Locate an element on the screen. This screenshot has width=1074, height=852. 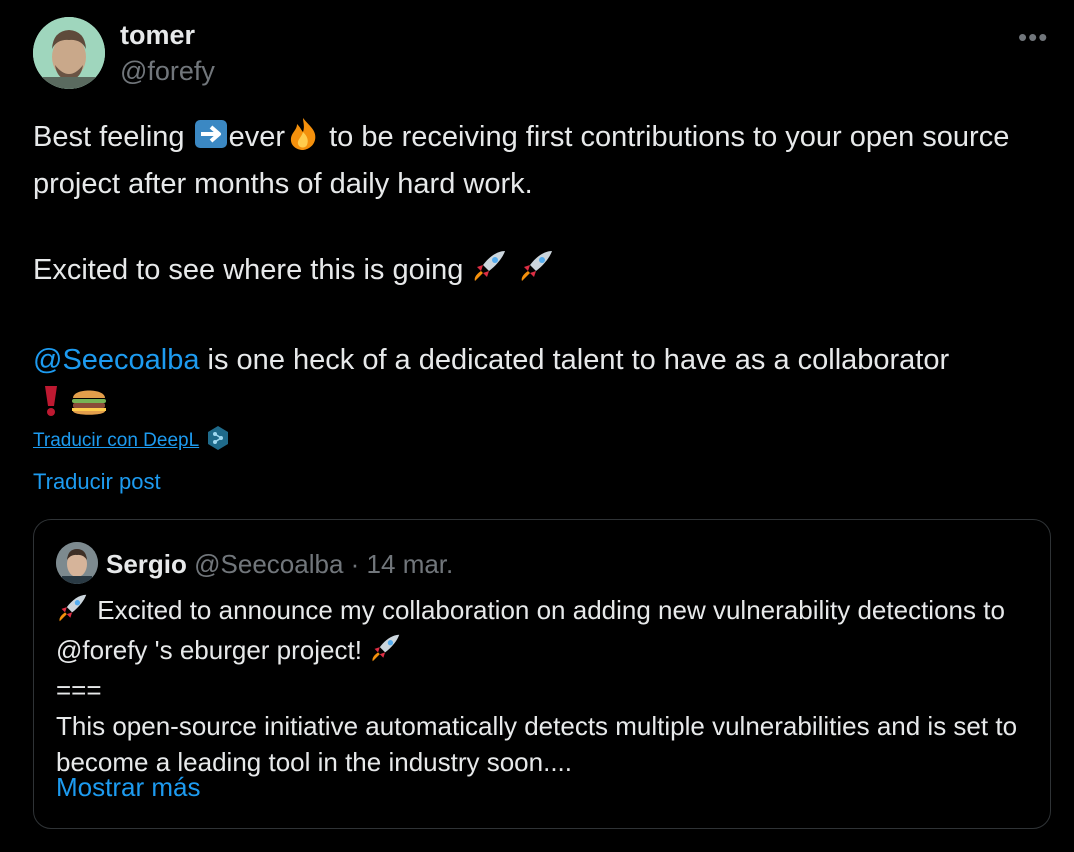
author-avatar is located at coordinates (69, 53).